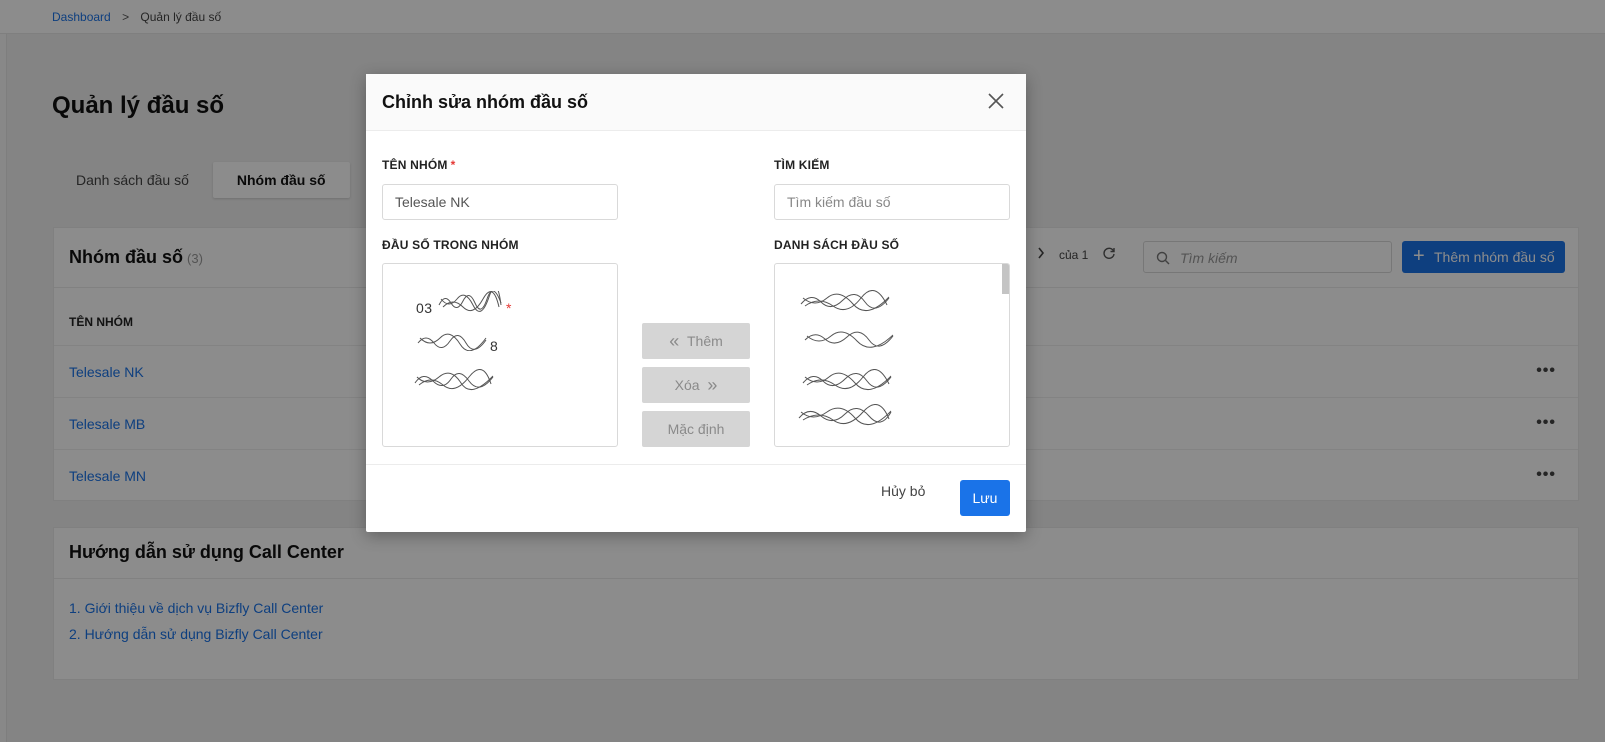 This screenshot has height=742, width=1605. What do you see at coordinates (892, 355) in the screenshot?
I see `available-list` at bounding box center [892, 355].